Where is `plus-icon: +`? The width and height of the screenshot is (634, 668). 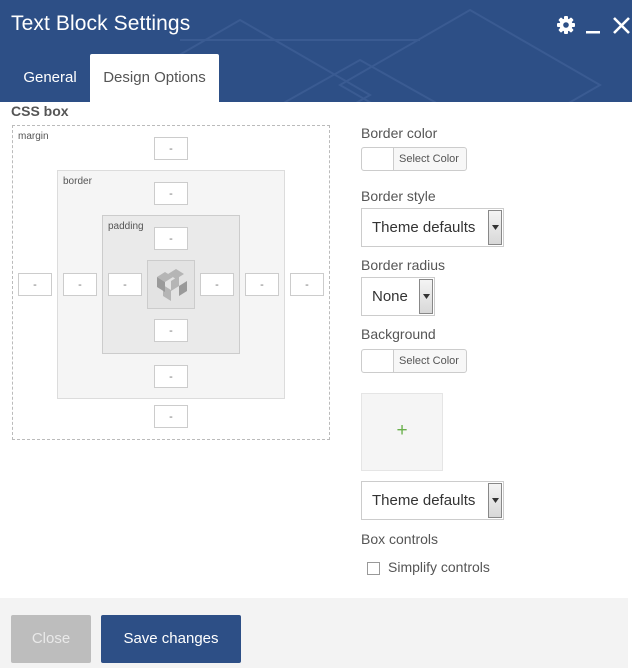
plus-icon: + is located at coordinates (402, 430).